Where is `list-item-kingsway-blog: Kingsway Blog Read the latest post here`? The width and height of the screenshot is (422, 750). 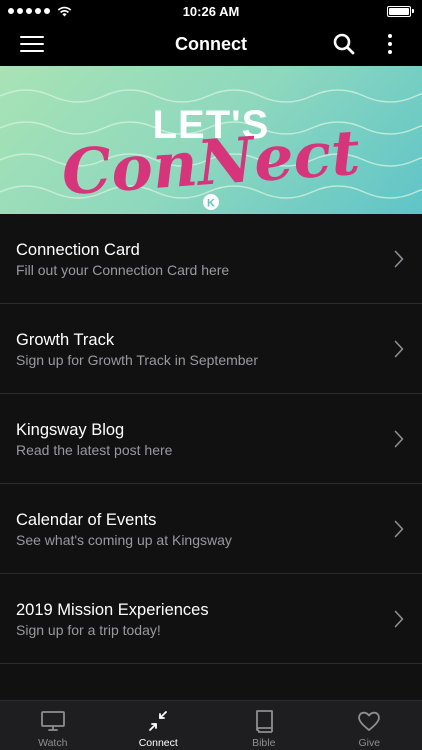
list-item-kingsway-blog: Kingsway Blog Read the latest post here is located at coordinates (211, 439).